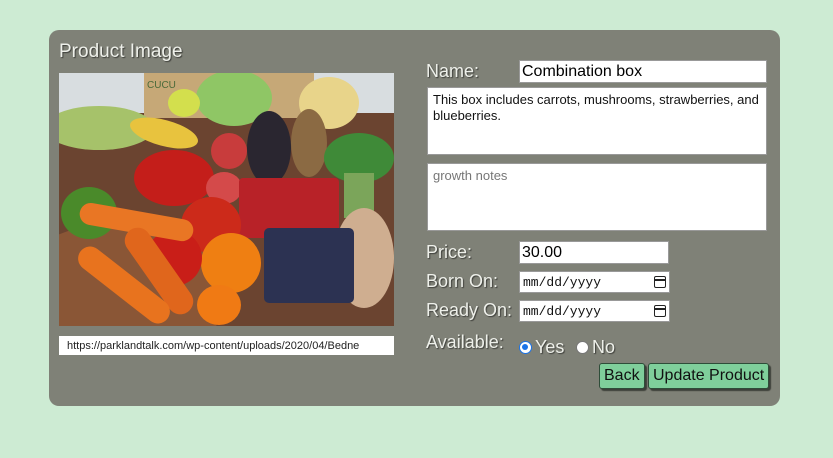 The height and width of the screenshot is (458, 833). What do you see at coordinates (622, 376) in the screenshot?
I see `back-button: Back` at bounding box center [622, 376].